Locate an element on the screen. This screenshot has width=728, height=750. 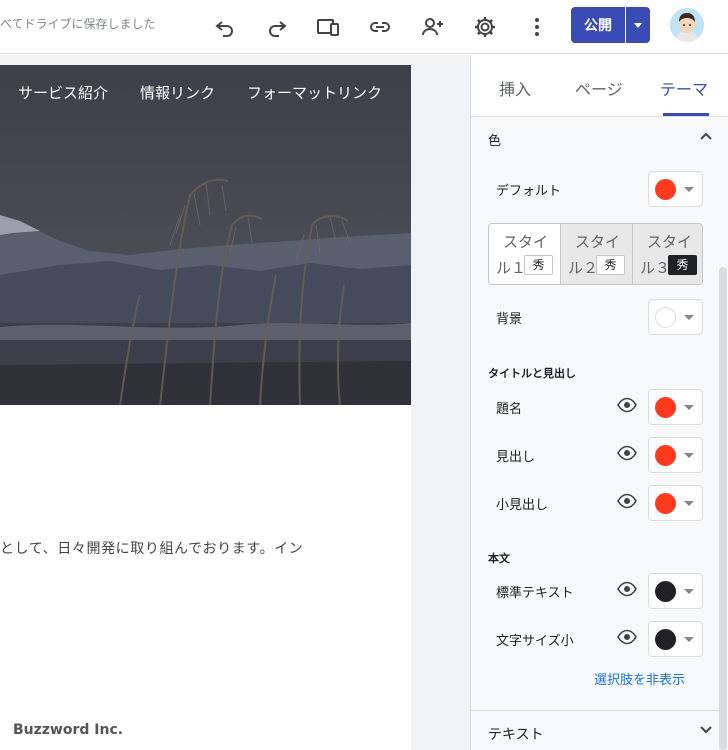
section-title-text: テキスト is located at coordinates (516, 734).